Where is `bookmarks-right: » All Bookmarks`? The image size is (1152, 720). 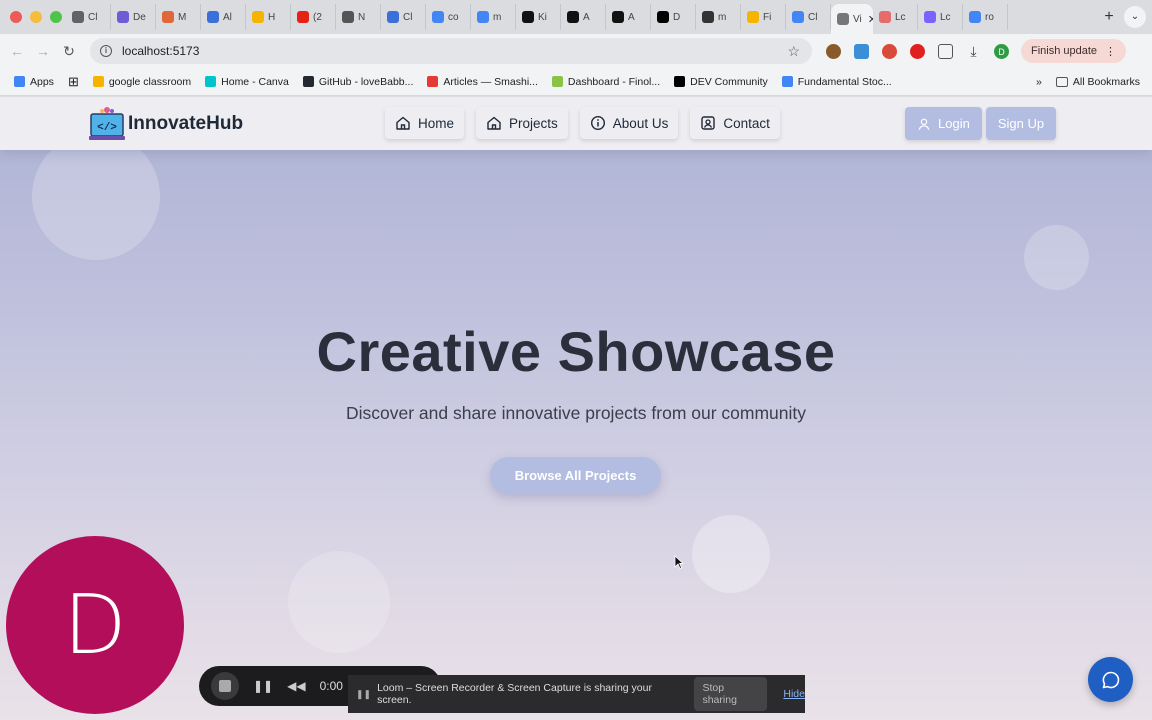 bookmarks-right: » All Bookmarks is located at coordinates (1088, 82).